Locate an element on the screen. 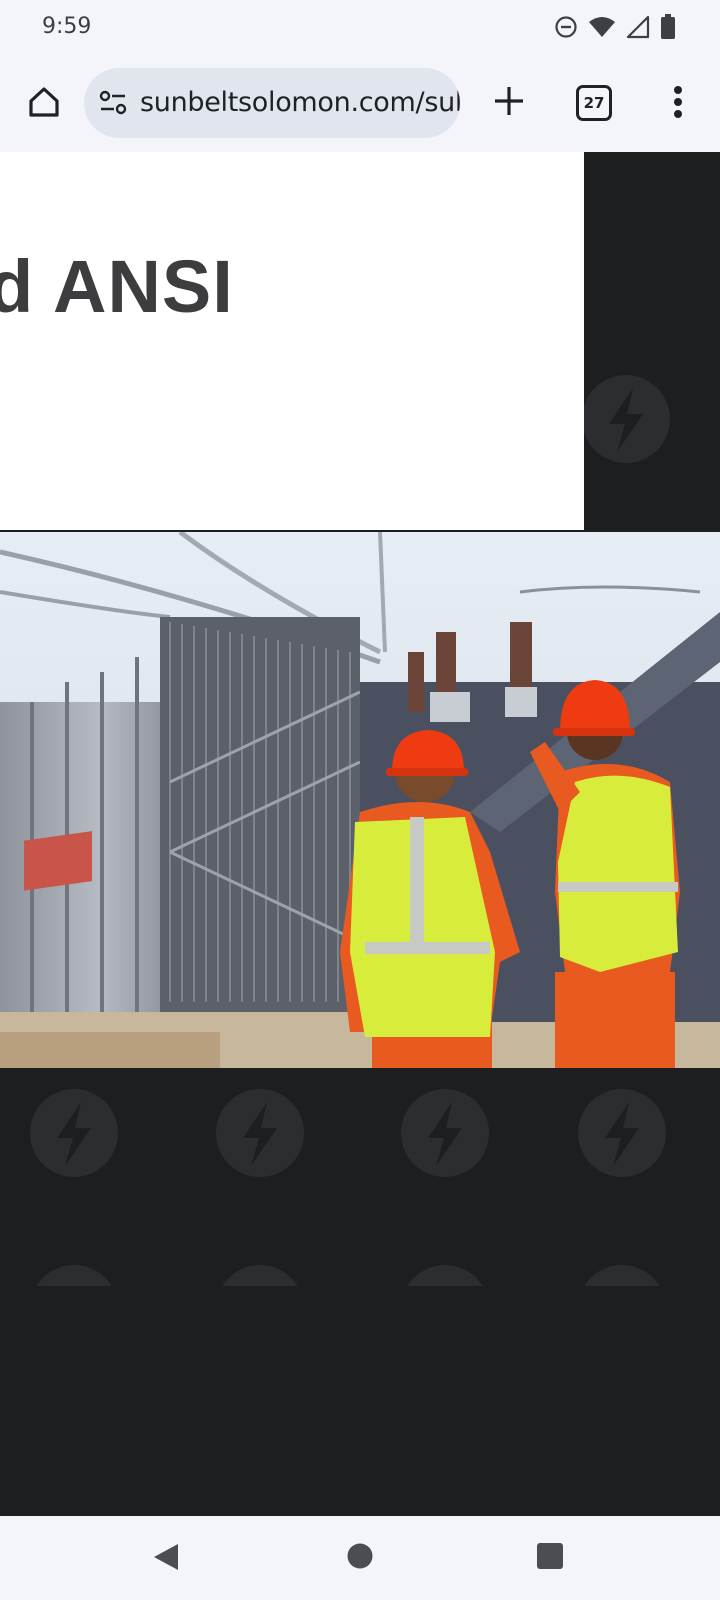 Image resolution: width=720 pixels, height=1600 pixels. do-not-disturb-icon is located at coordinates (566, 27).